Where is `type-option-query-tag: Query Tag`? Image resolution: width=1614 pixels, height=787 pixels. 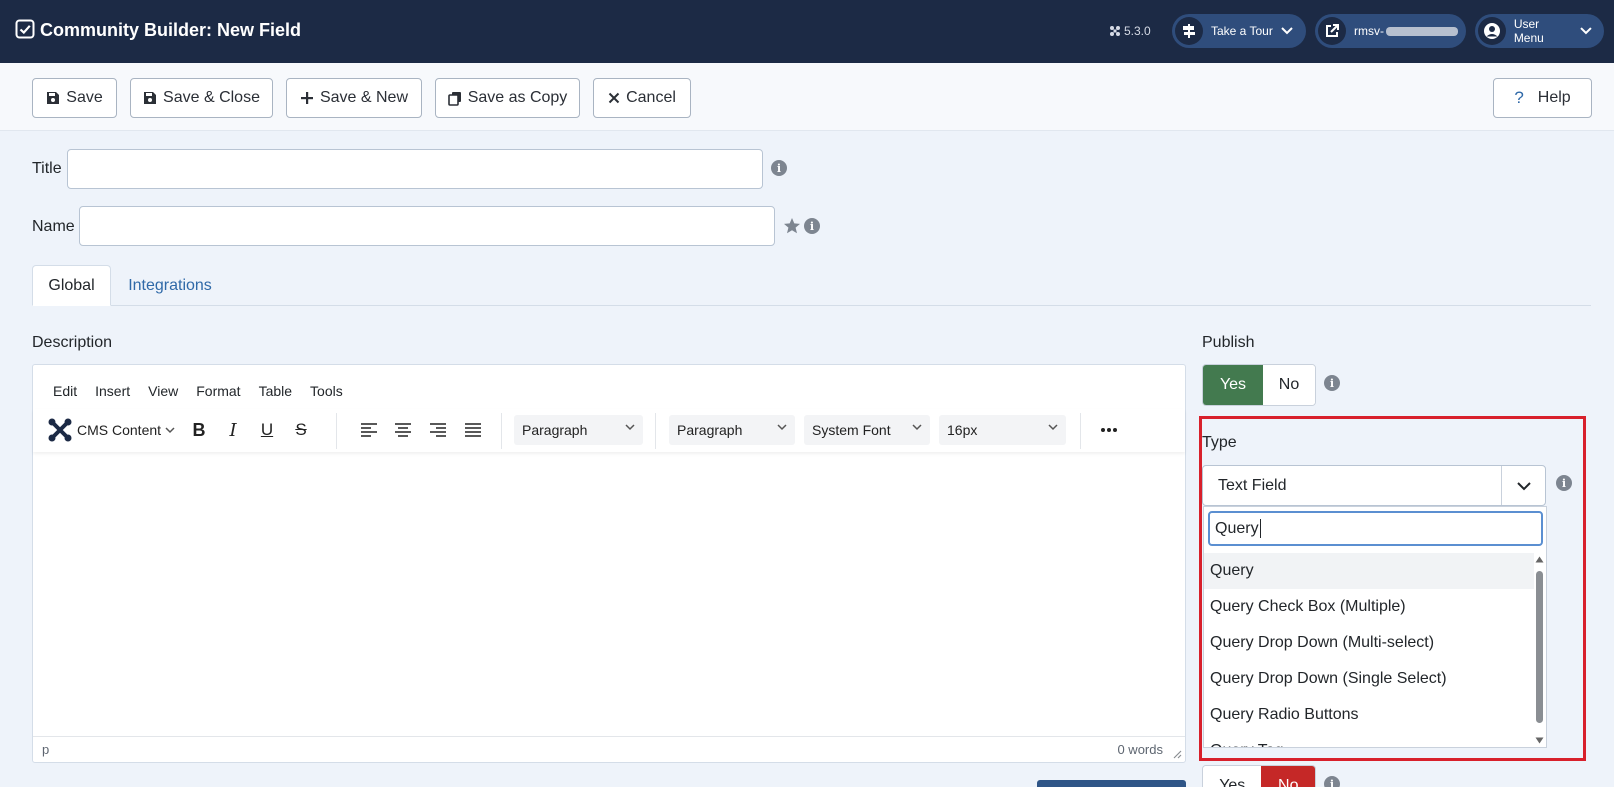
type-option-query-tag: Query Tag is located at coordinates (1369, 740).